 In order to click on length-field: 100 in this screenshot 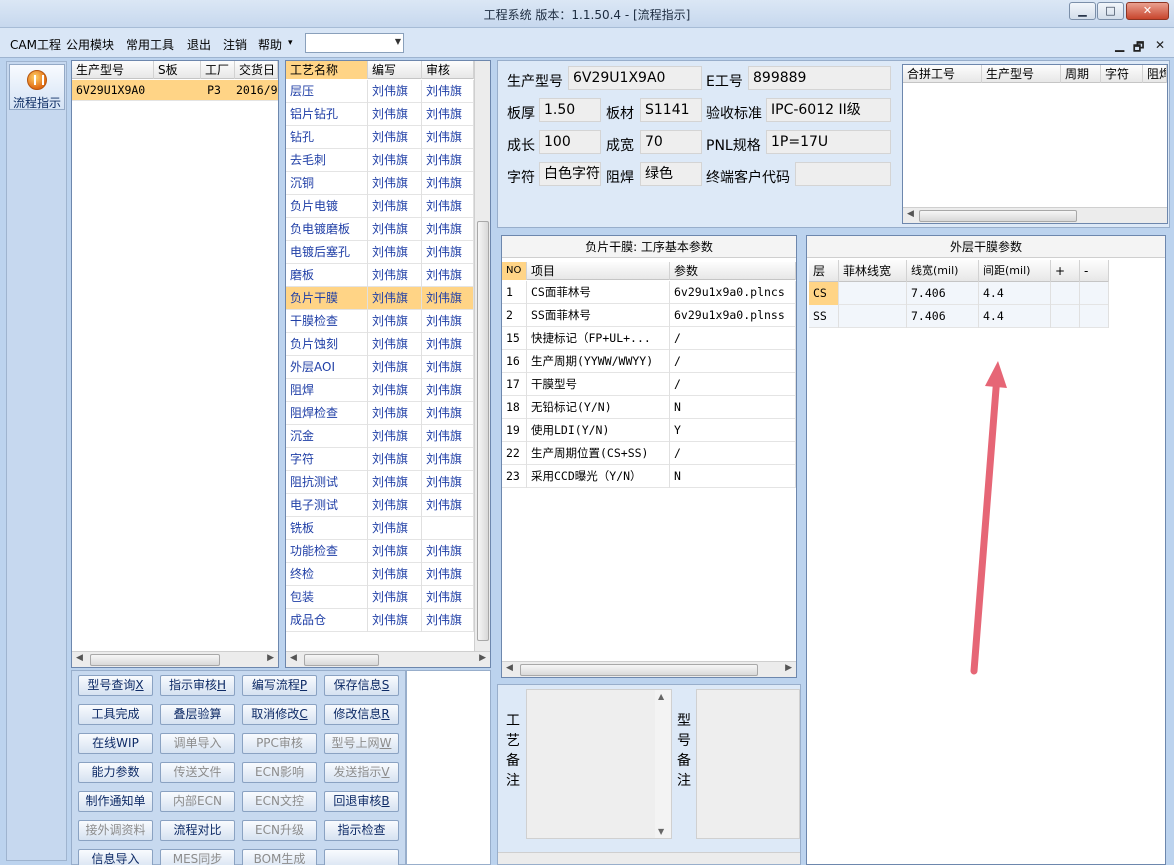, I will do `click(570, 142)`.